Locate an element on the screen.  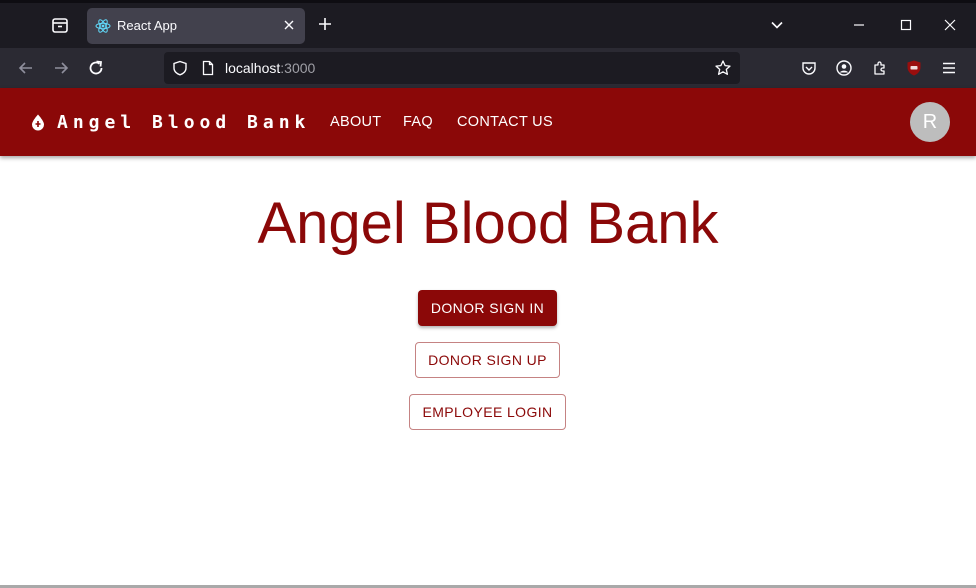
shield-icon is located at coordinates (180, 68).